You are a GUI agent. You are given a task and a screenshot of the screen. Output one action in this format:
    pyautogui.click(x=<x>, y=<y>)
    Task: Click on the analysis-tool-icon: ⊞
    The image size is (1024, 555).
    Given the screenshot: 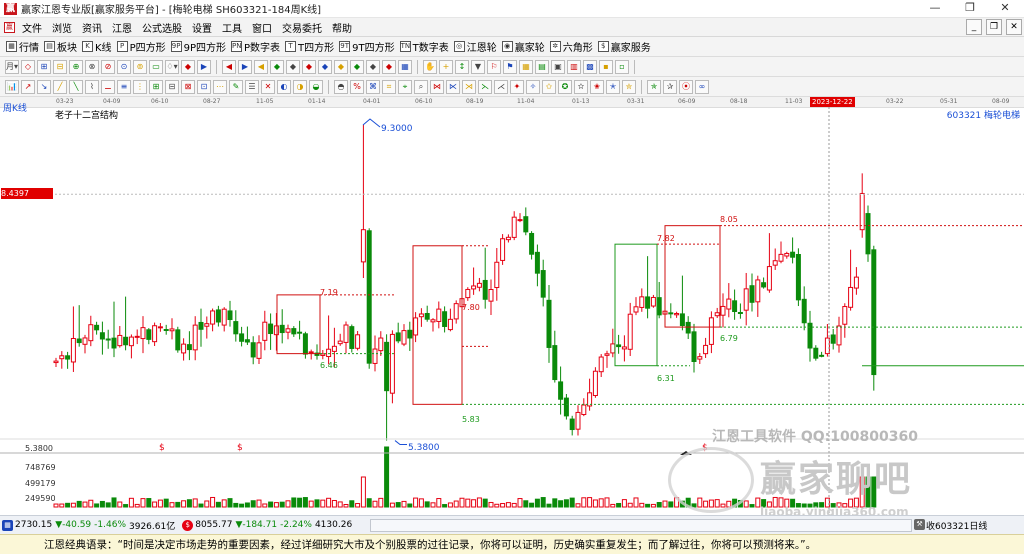 What is the action you would take?
    pyautogui.click(x=156, y=86)
    